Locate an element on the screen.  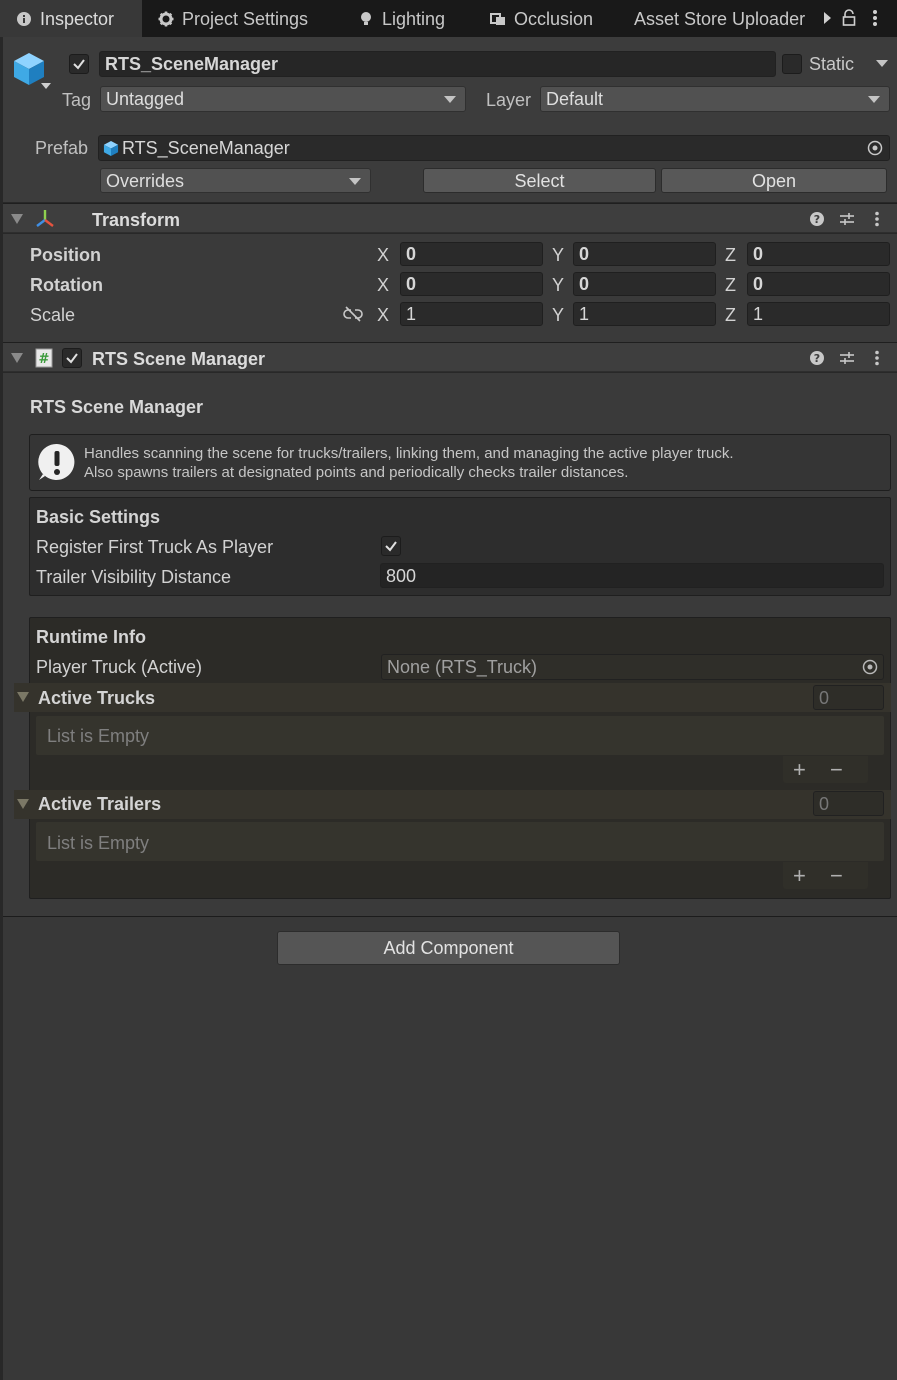
add-component-button: Add Component is located at coordinates (448, 948).